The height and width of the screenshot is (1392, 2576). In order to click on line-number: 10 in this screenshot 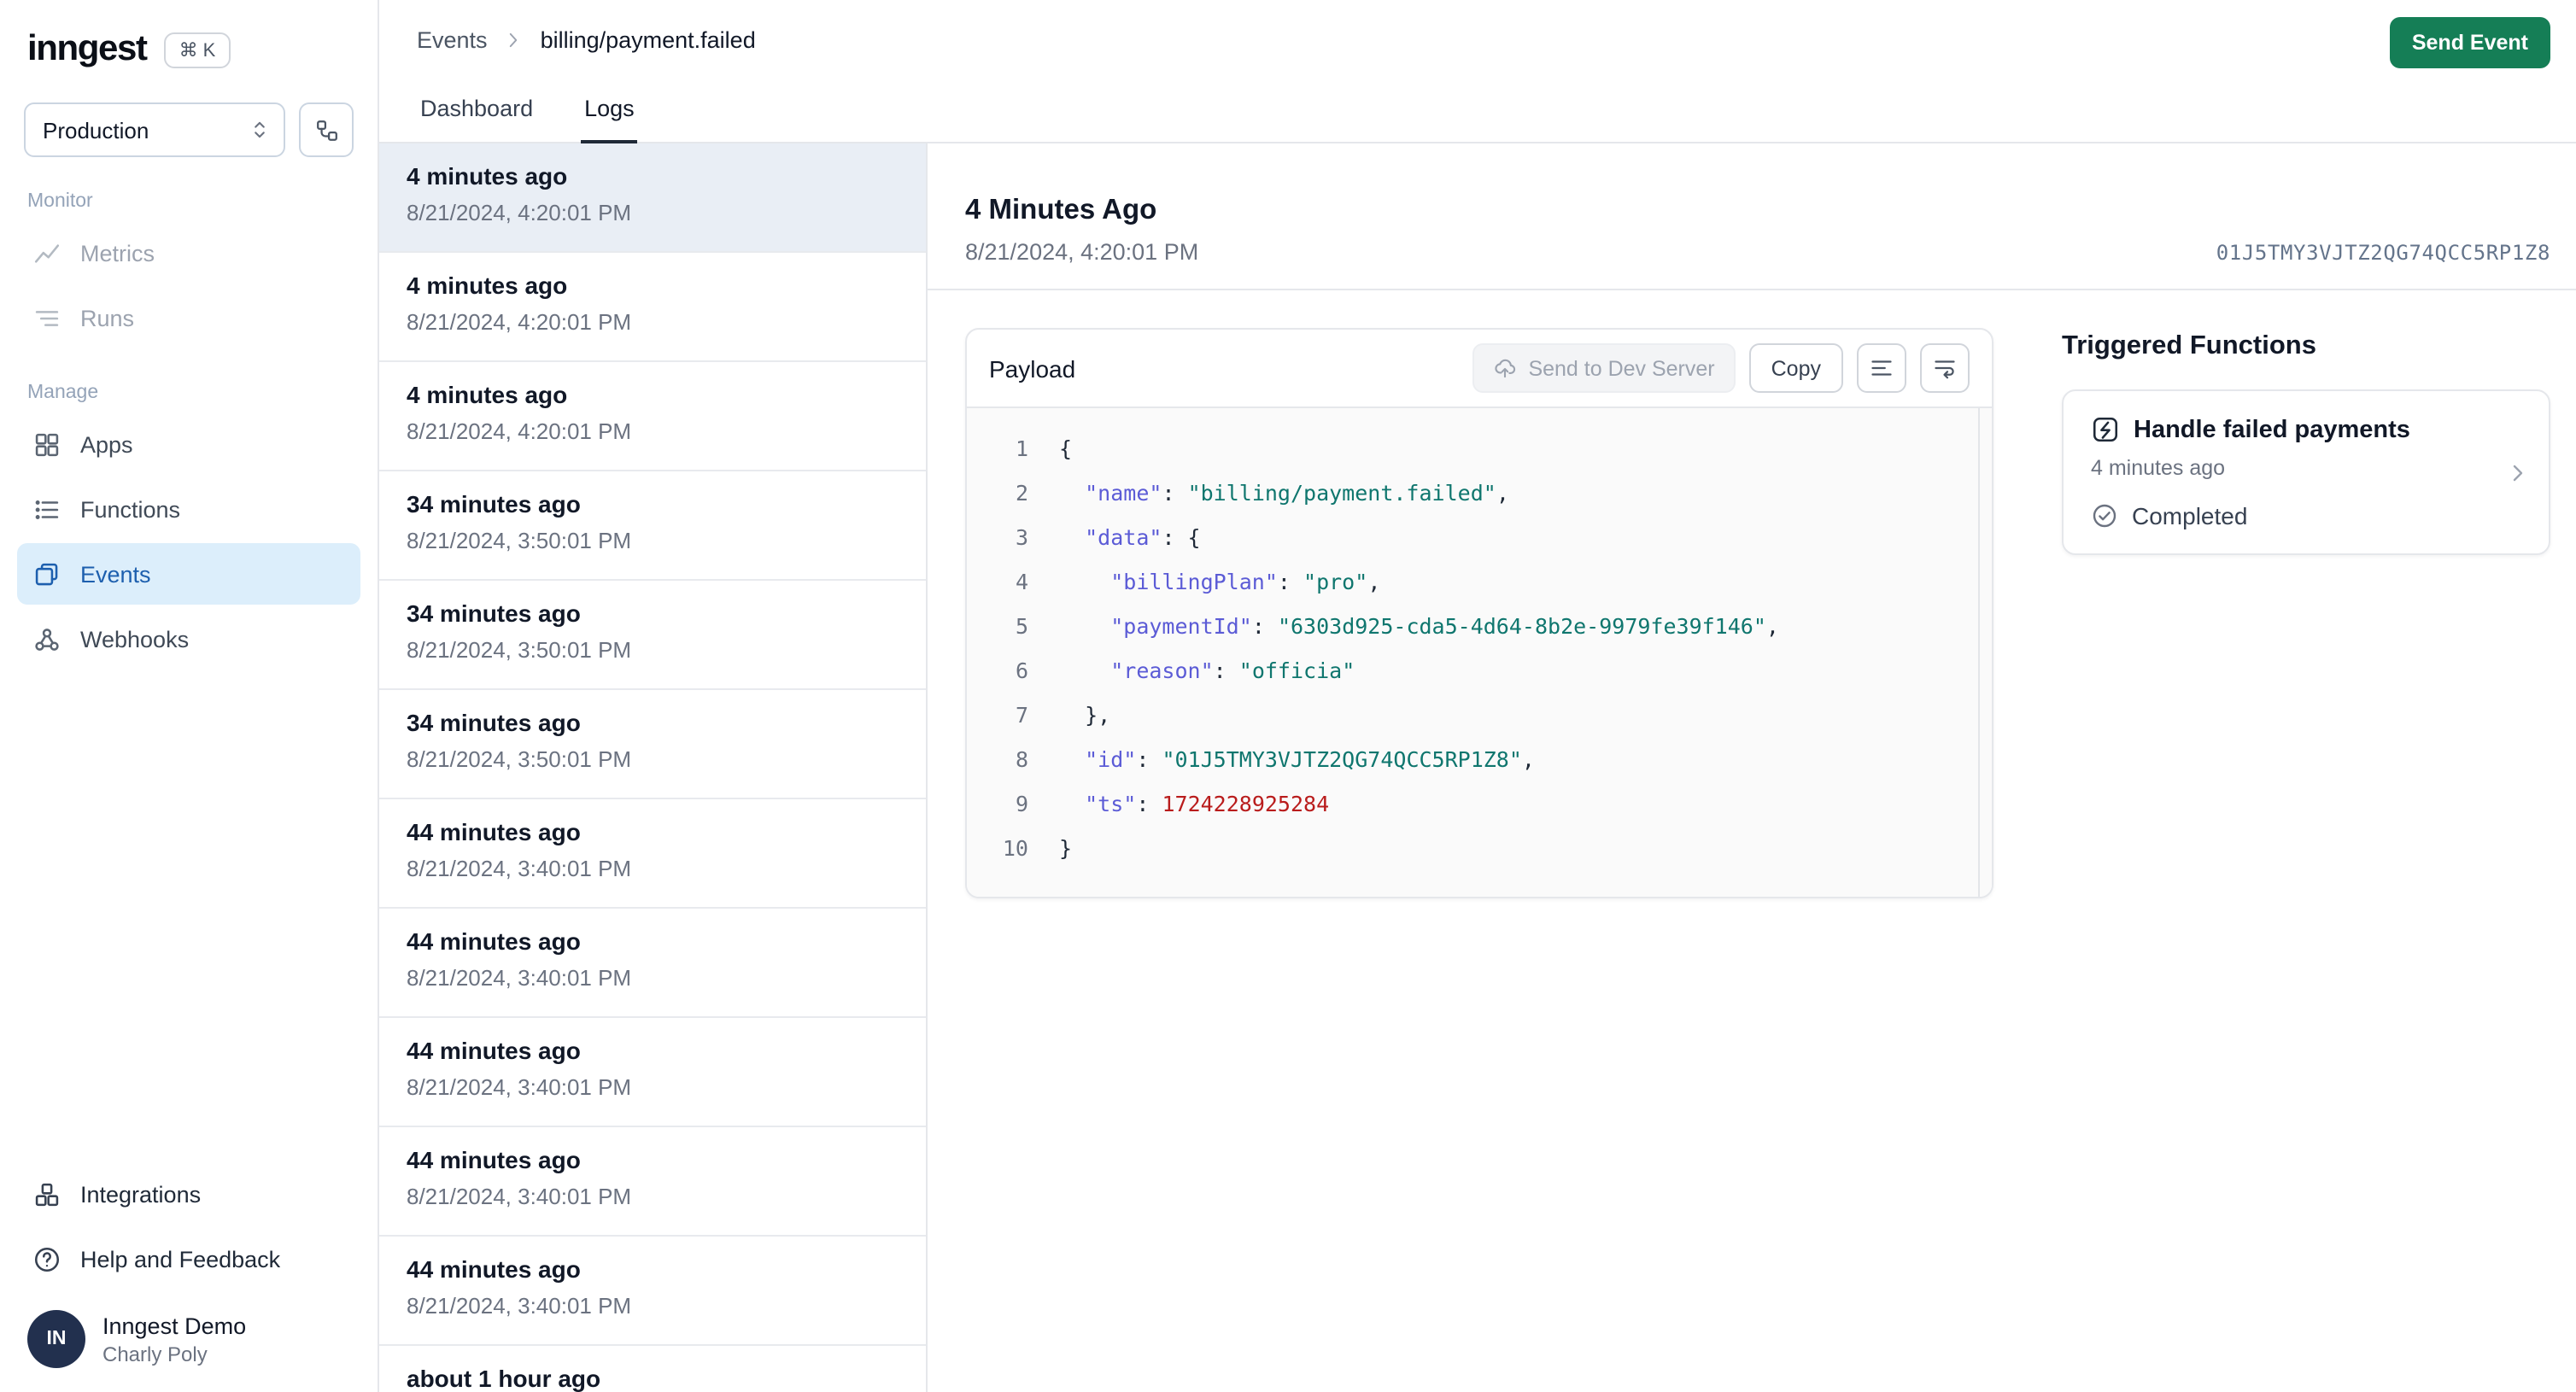, I will do `click(1015, 847)`.